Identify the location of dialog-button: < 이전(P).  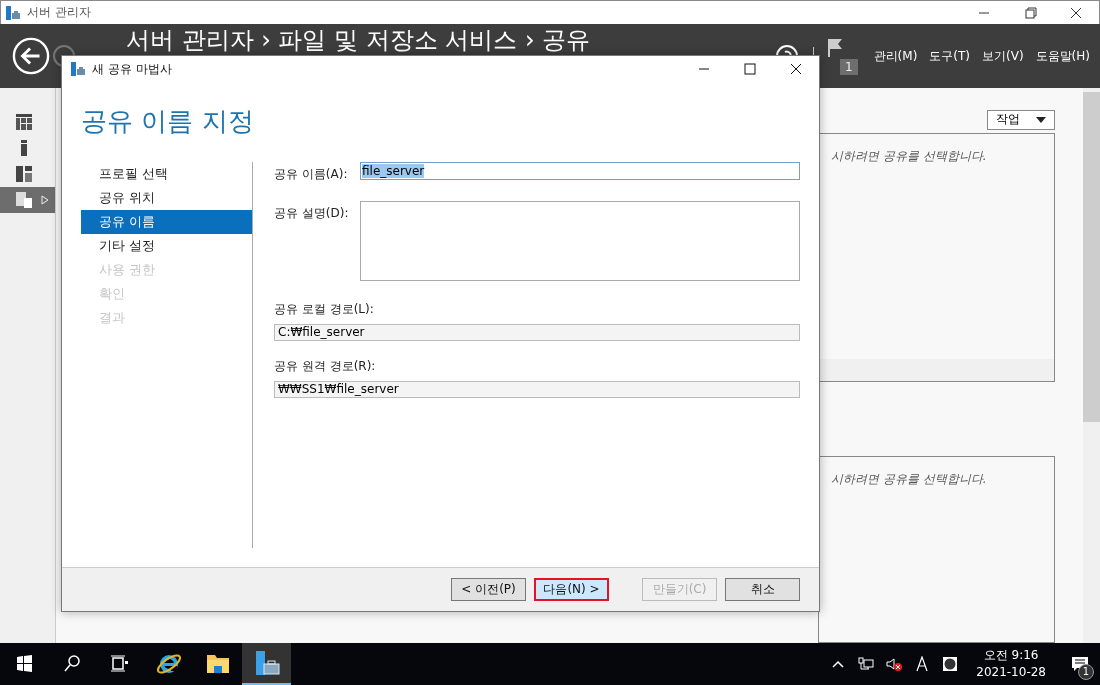
(488, 589).